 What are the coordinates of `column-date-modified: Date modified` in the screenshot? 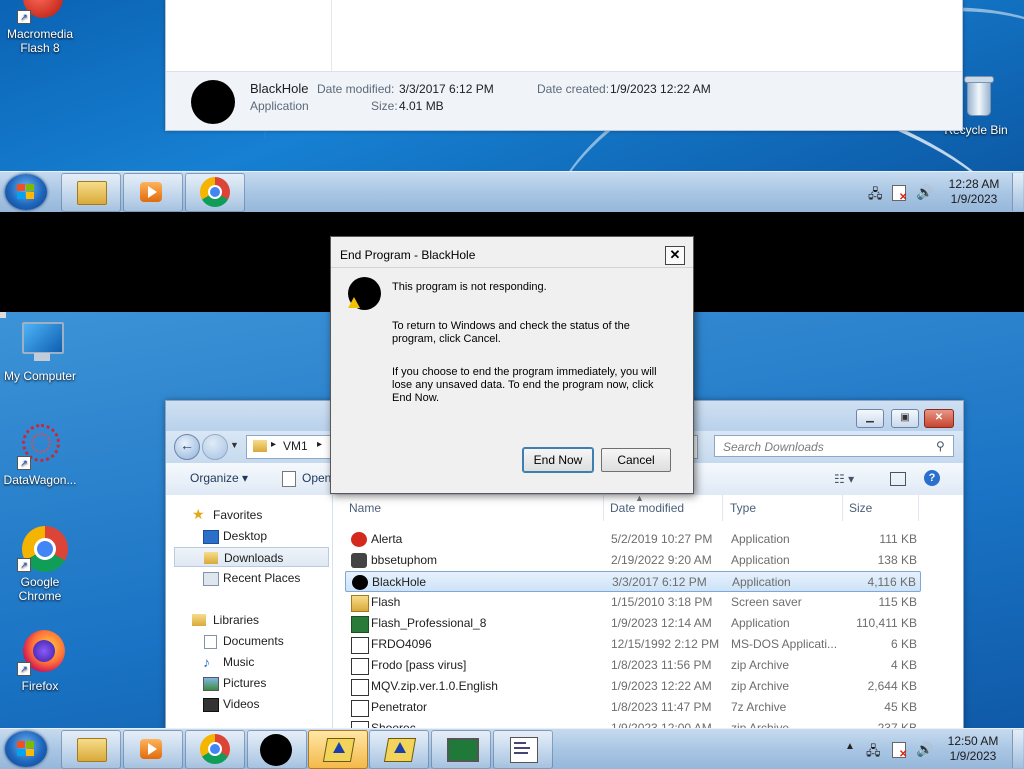 It's located at (647, 508).